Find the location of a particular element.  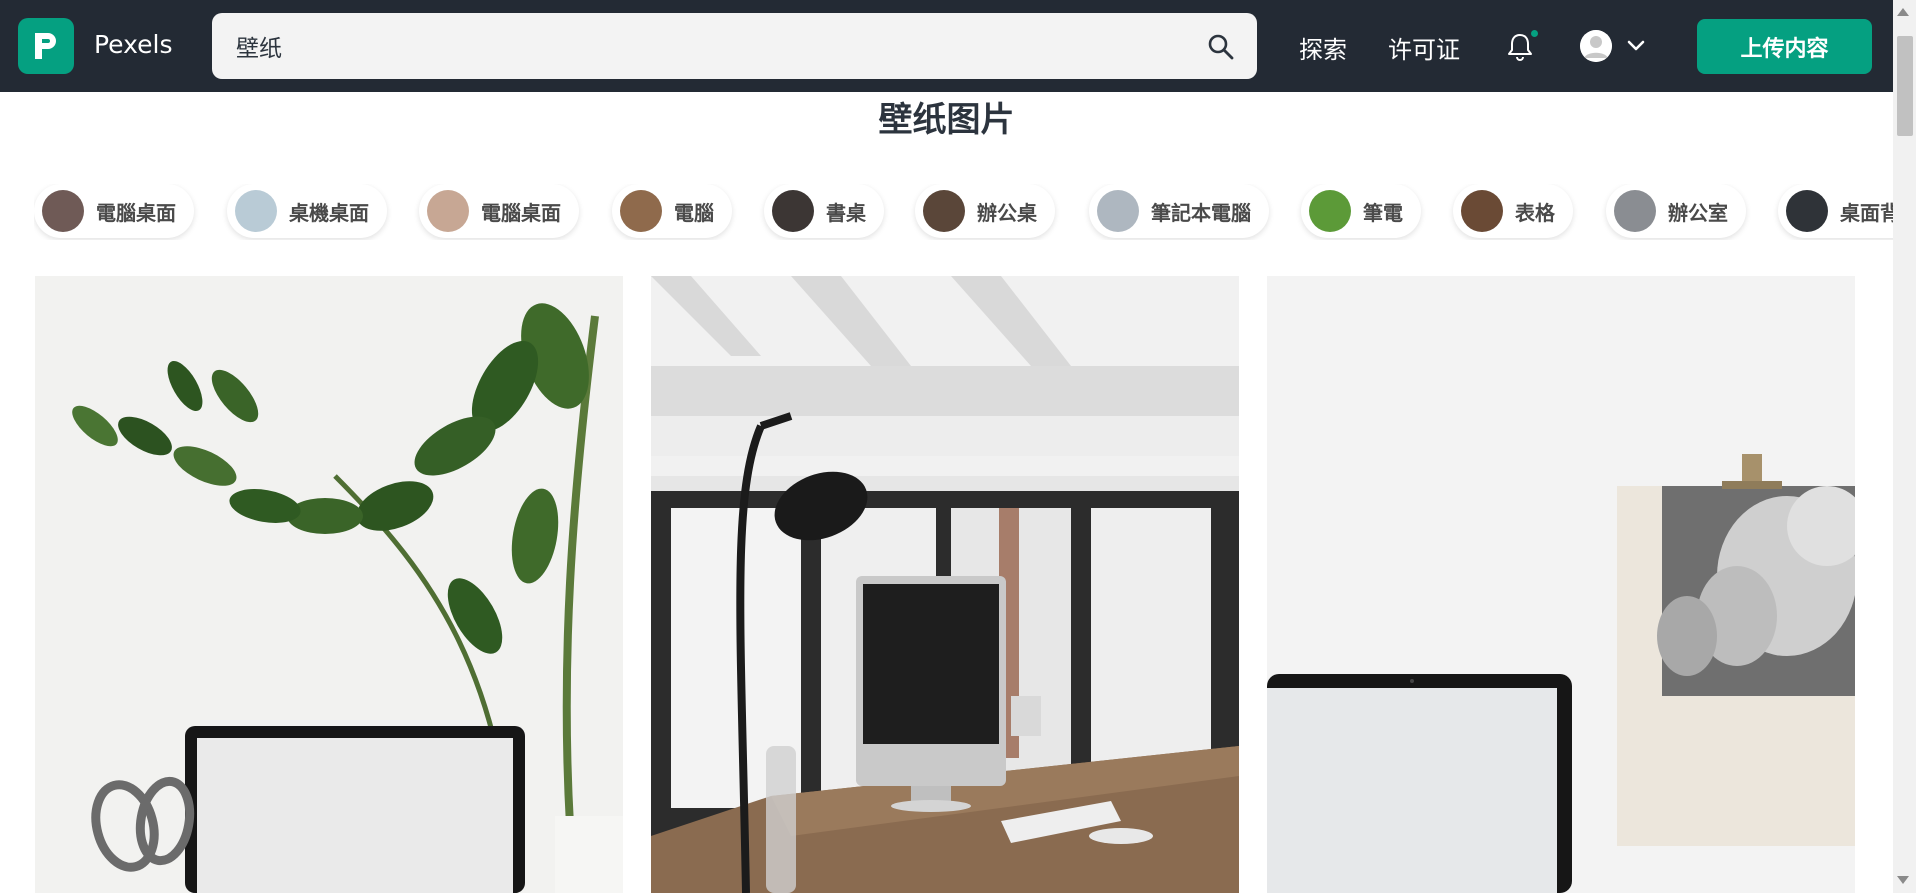

chip-label: 筆電 is located at coordinates (1383, 212).